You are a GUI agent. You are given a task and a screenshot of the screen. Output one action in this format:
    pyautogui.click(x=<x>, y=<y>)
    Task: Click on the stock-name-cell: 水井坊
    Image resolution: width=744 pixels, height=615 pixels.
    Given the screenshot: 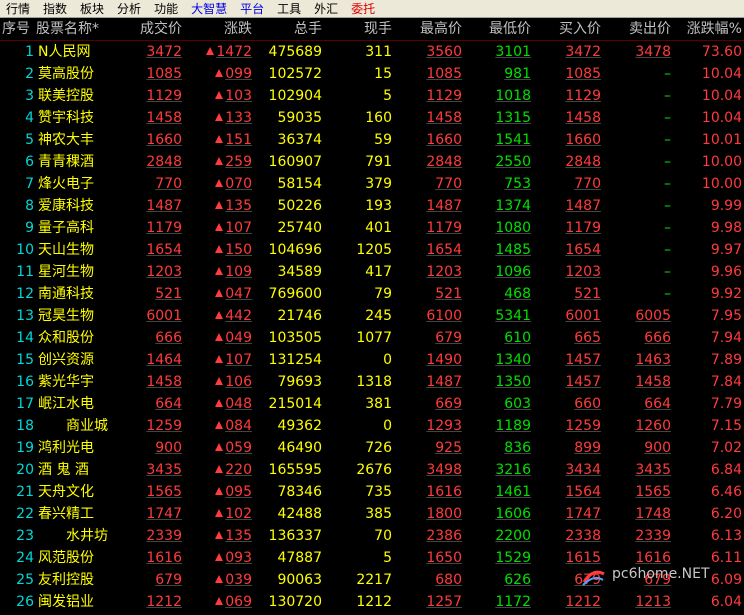 What is the action you would take?
    pyautogui.click(x=87, y=536)
    